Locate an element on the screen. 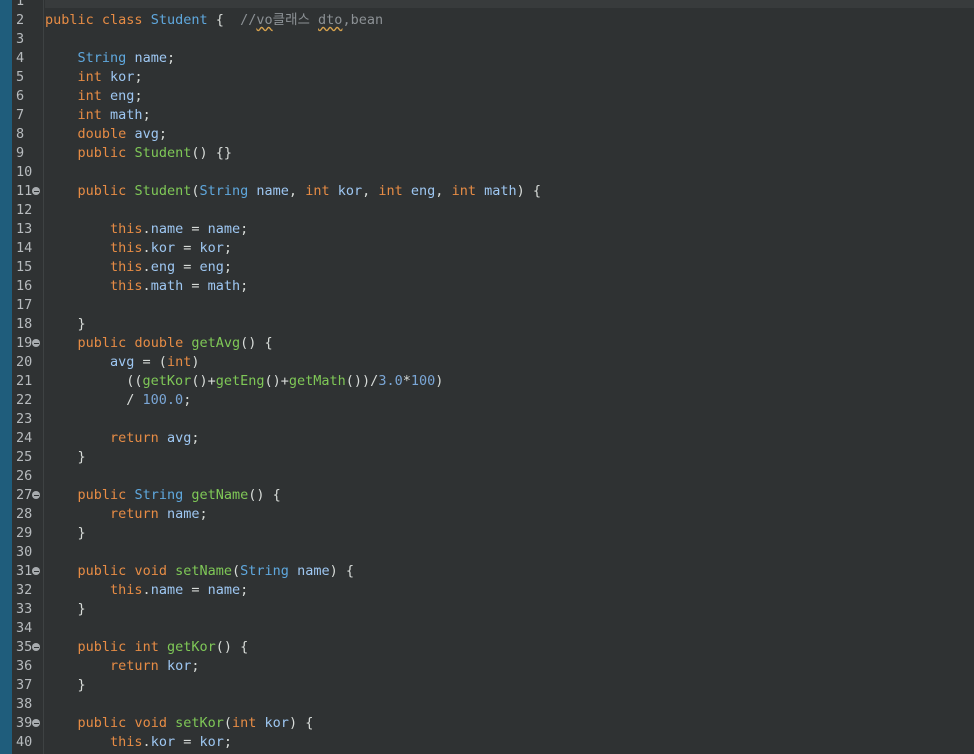 This screenshot has width=974, height=754. code-token: avg is located at coordinates (122, 362).